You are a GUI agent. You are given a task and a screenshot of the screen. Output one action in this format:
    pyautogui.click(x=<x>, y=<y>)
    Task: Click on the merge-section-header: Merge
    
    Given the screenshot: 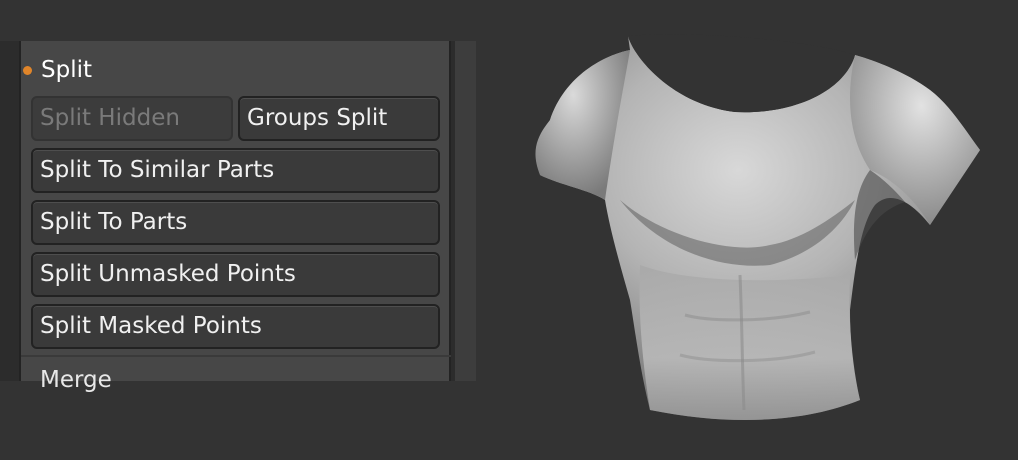 What is the action you would take?
    pyautogui.click(x=76, y=380)
    